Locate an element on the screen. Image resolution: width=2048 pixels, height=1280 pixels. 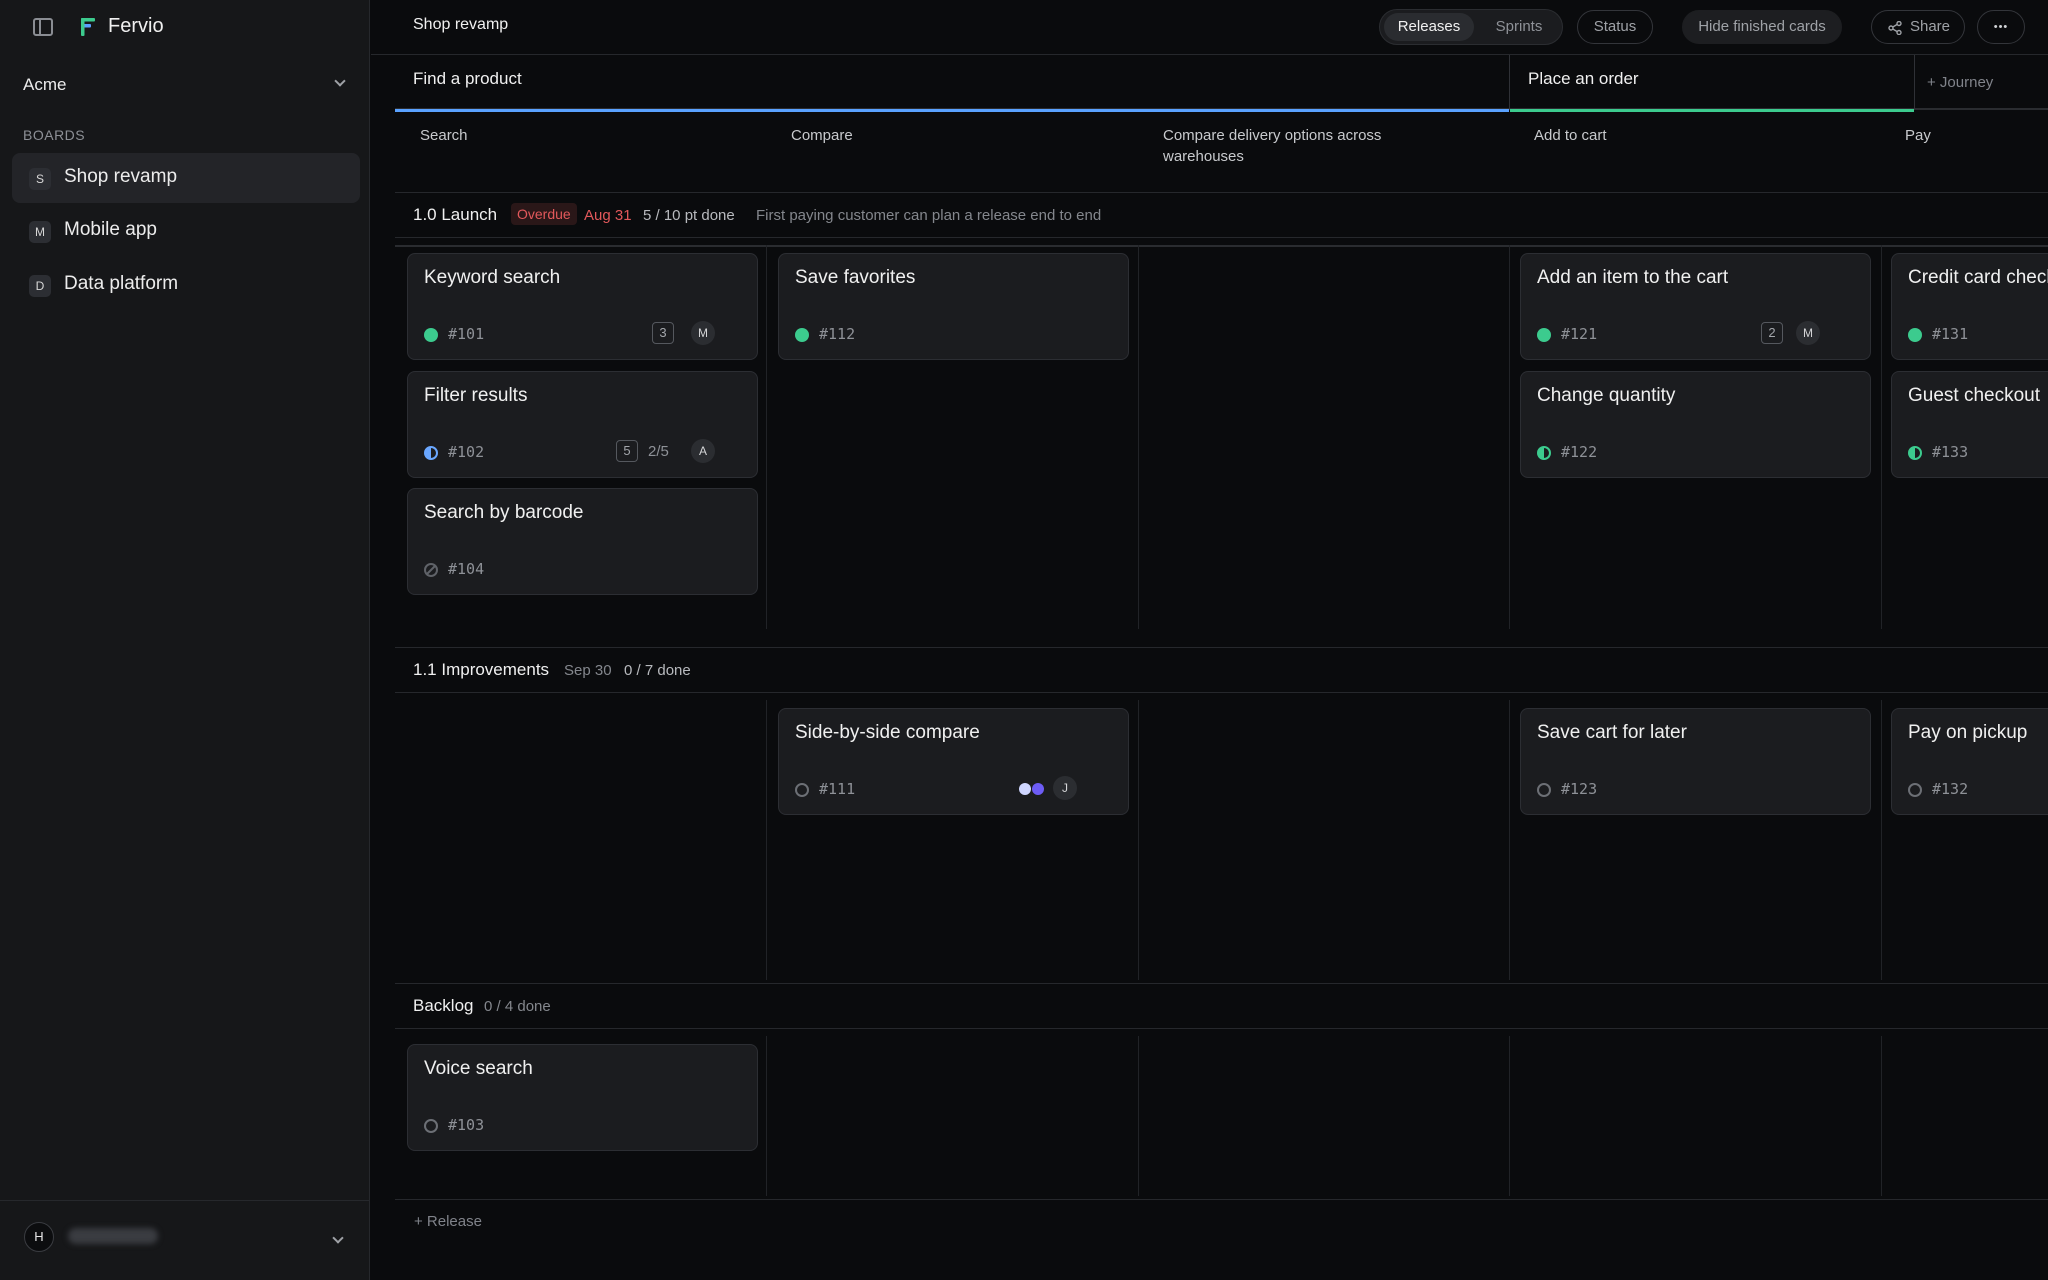
story-card: Save favorites #112 is located at coordinates (953, 306).